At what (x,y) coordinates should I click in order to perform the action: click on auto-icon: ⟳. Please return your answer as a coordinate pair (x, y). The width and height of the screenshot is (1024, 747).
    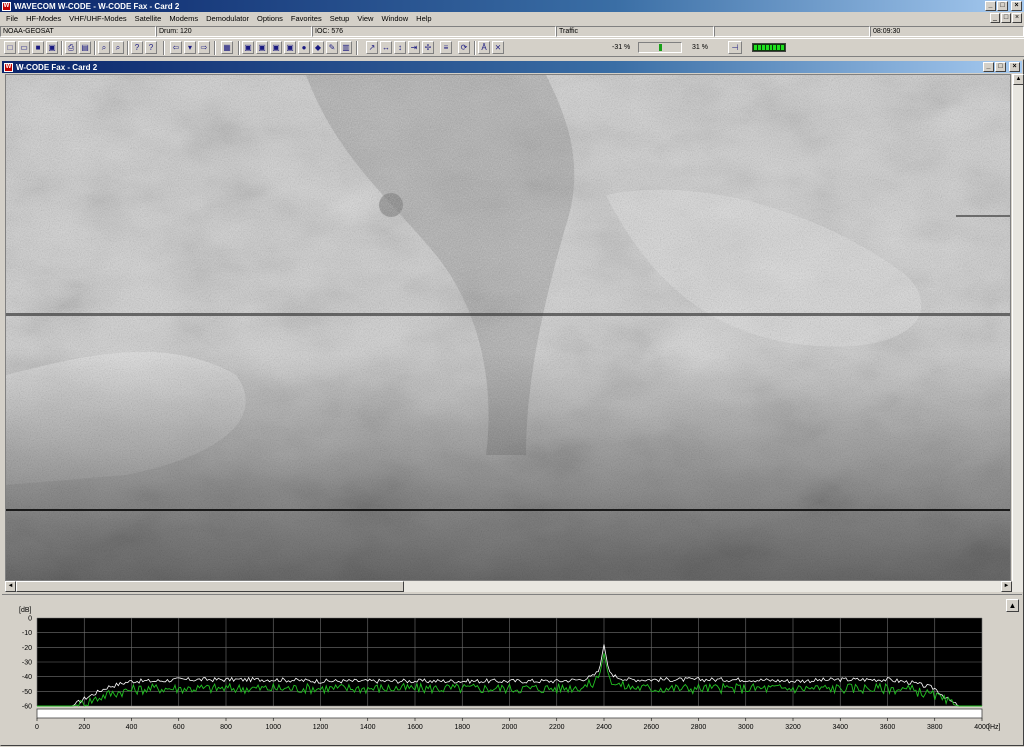
    Looking at the image, I should click on (464, 47).